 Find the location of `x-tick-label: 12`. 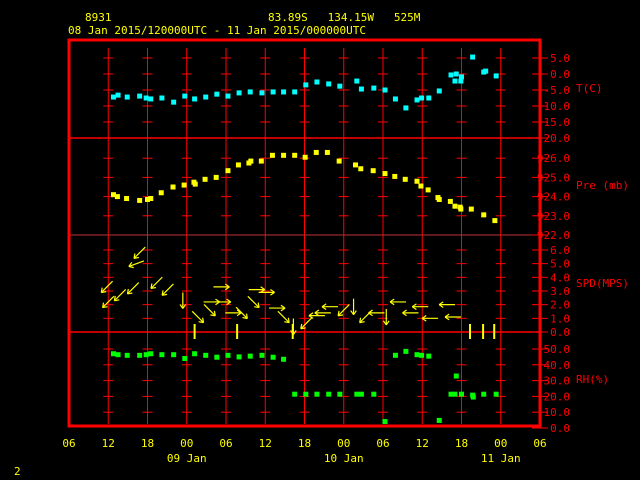

x-tick-label: 12 is located at coordinates (265, 443).